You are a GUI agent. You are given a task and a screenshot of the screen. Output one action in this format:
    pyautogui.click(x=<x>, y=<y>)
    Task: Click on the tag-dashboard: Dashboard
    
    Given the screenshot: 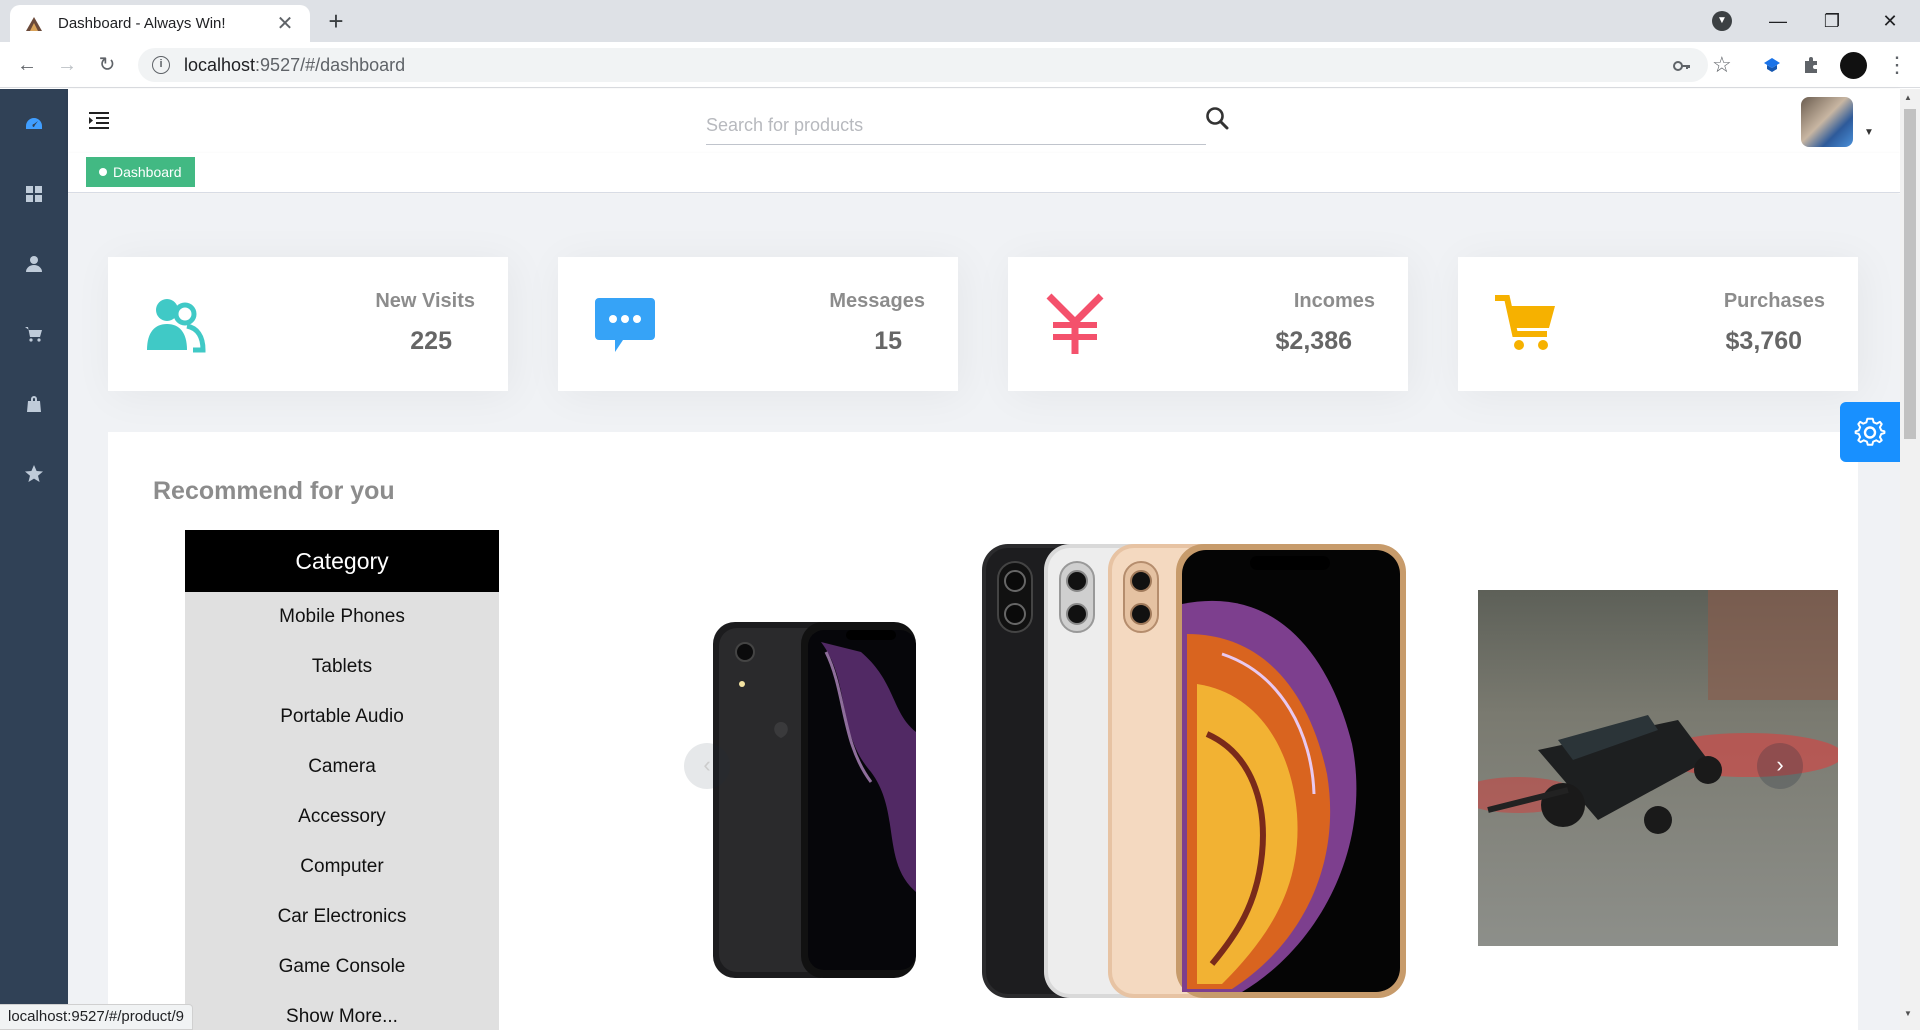 What is the action you would take?
    pyautogui.click(x=140, y=172)
    